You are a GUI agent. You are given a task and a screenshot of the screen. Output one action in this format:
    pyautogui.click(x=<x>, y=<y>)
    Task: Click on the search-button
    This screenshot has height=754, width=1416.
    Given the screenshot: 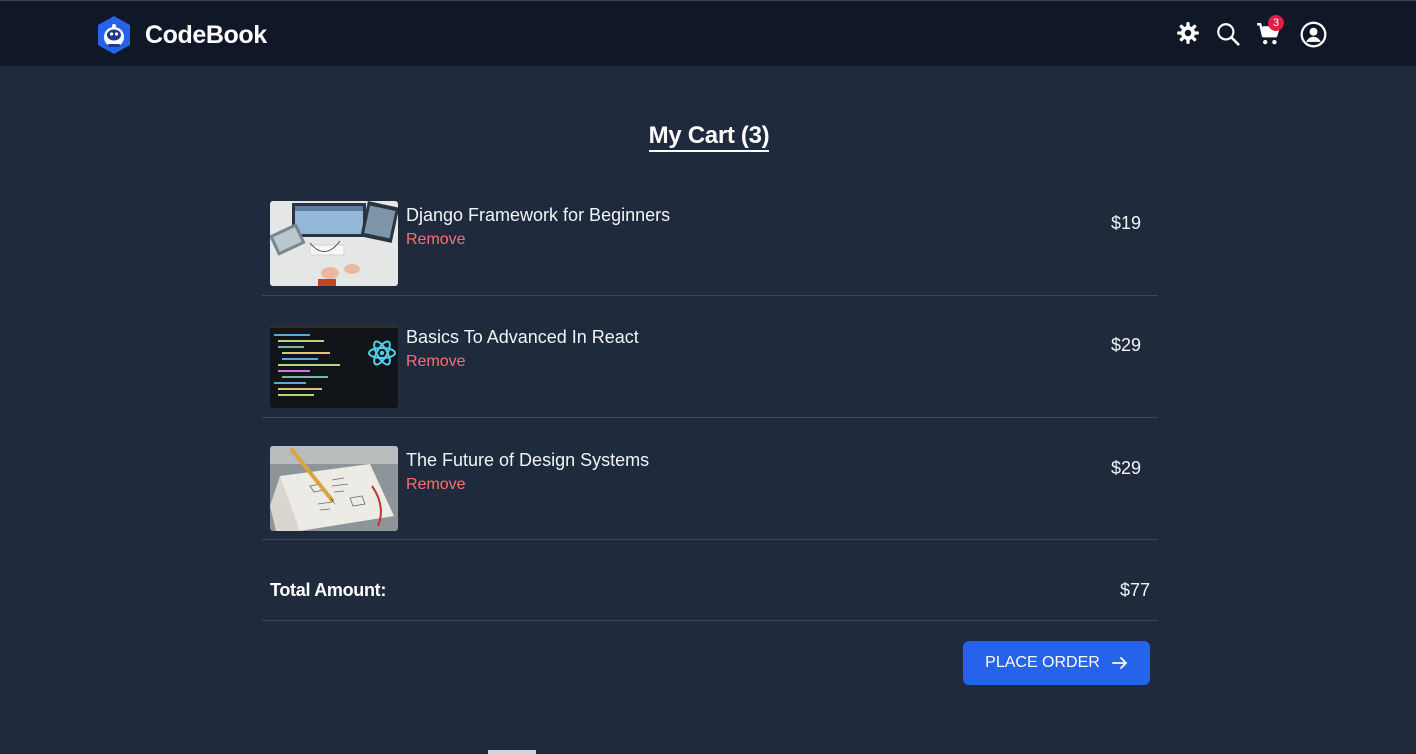 What is the action you would take?
    pyautogui.click(x=1228, y=34)
    